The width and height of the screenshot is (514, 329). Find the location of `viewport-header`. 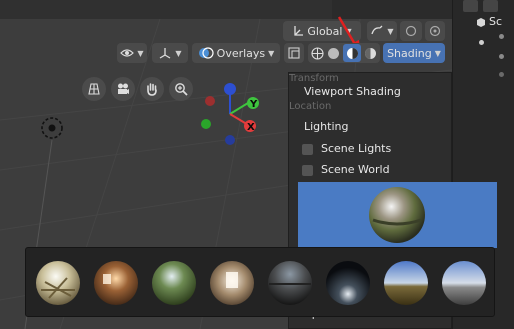

viewport-header is located at coordinates (226, 9).